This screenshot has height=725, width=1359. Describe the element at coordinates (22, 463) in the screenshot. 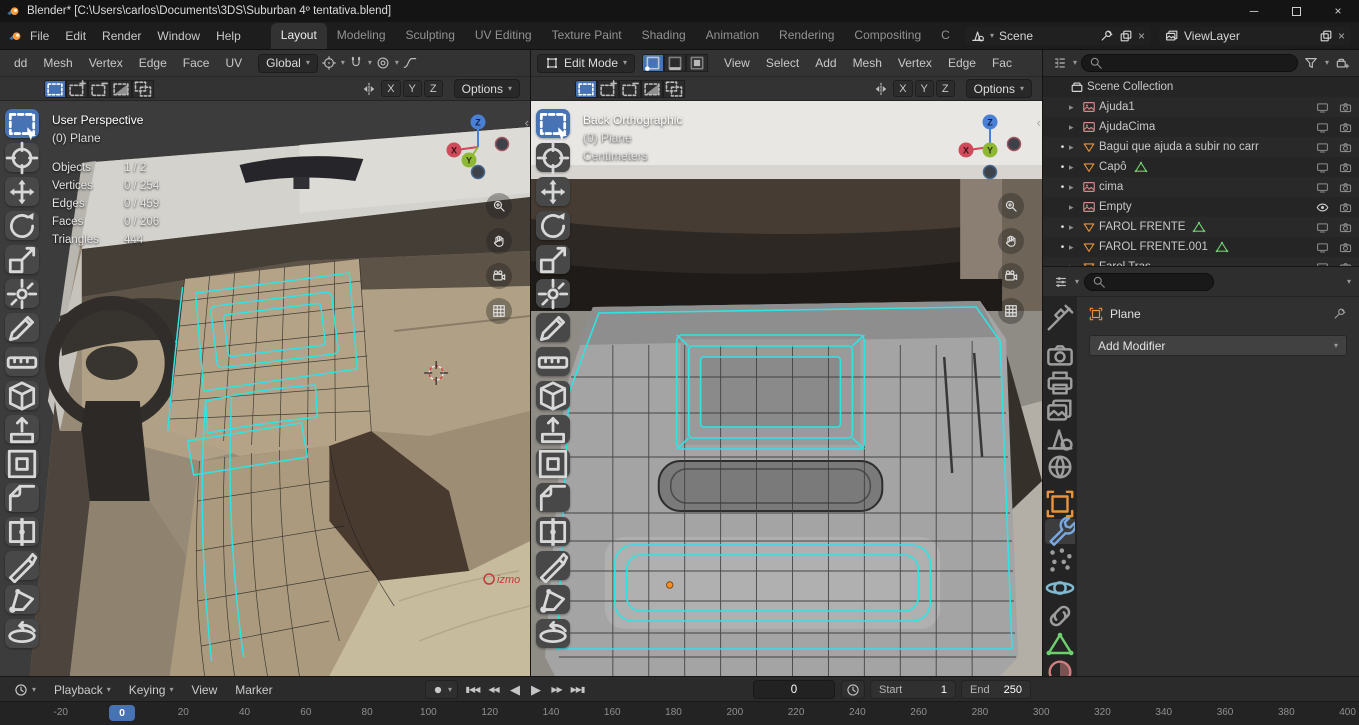

I see `tool-inset-faces` at that location.